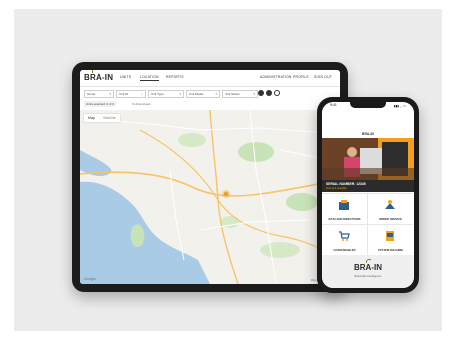 This screenshot has height=339, width=456. Describe the element at coordinates (323, 77) in the screenshot. I see `nav-sign-out: SIGN OUT` at that location.